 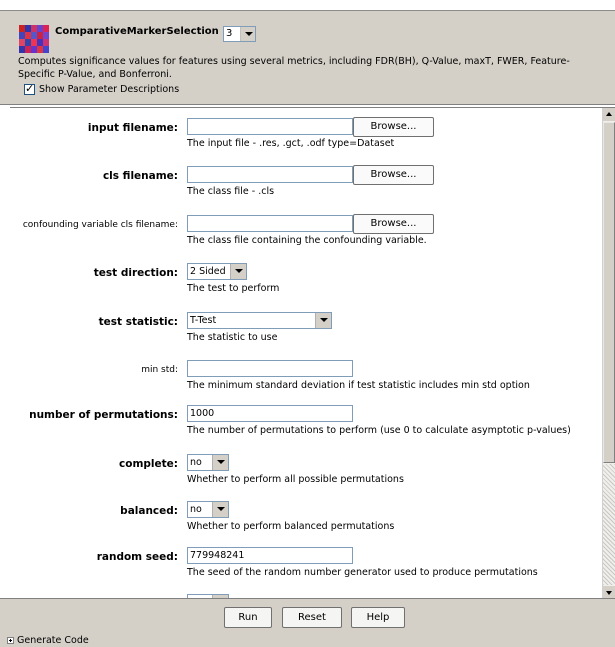 I want to click on top-strip, so click(x=307, y=5).